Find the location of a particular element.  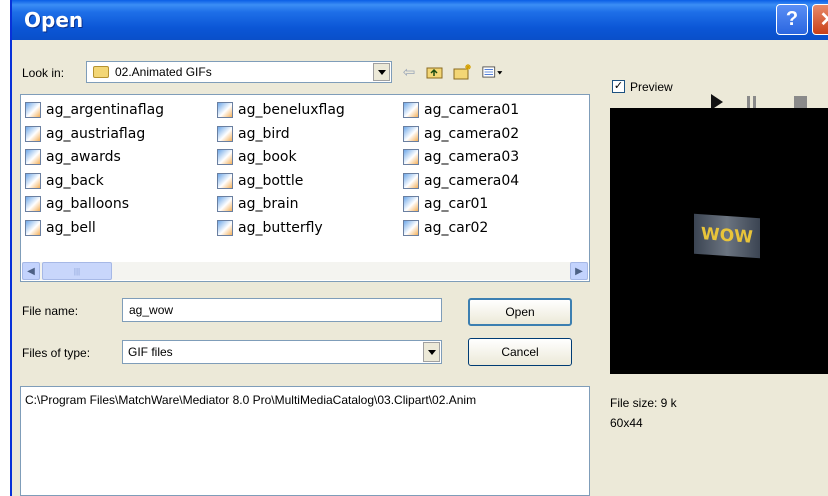

file-list-item: ag_bottle is located at coordinates (260, 181).